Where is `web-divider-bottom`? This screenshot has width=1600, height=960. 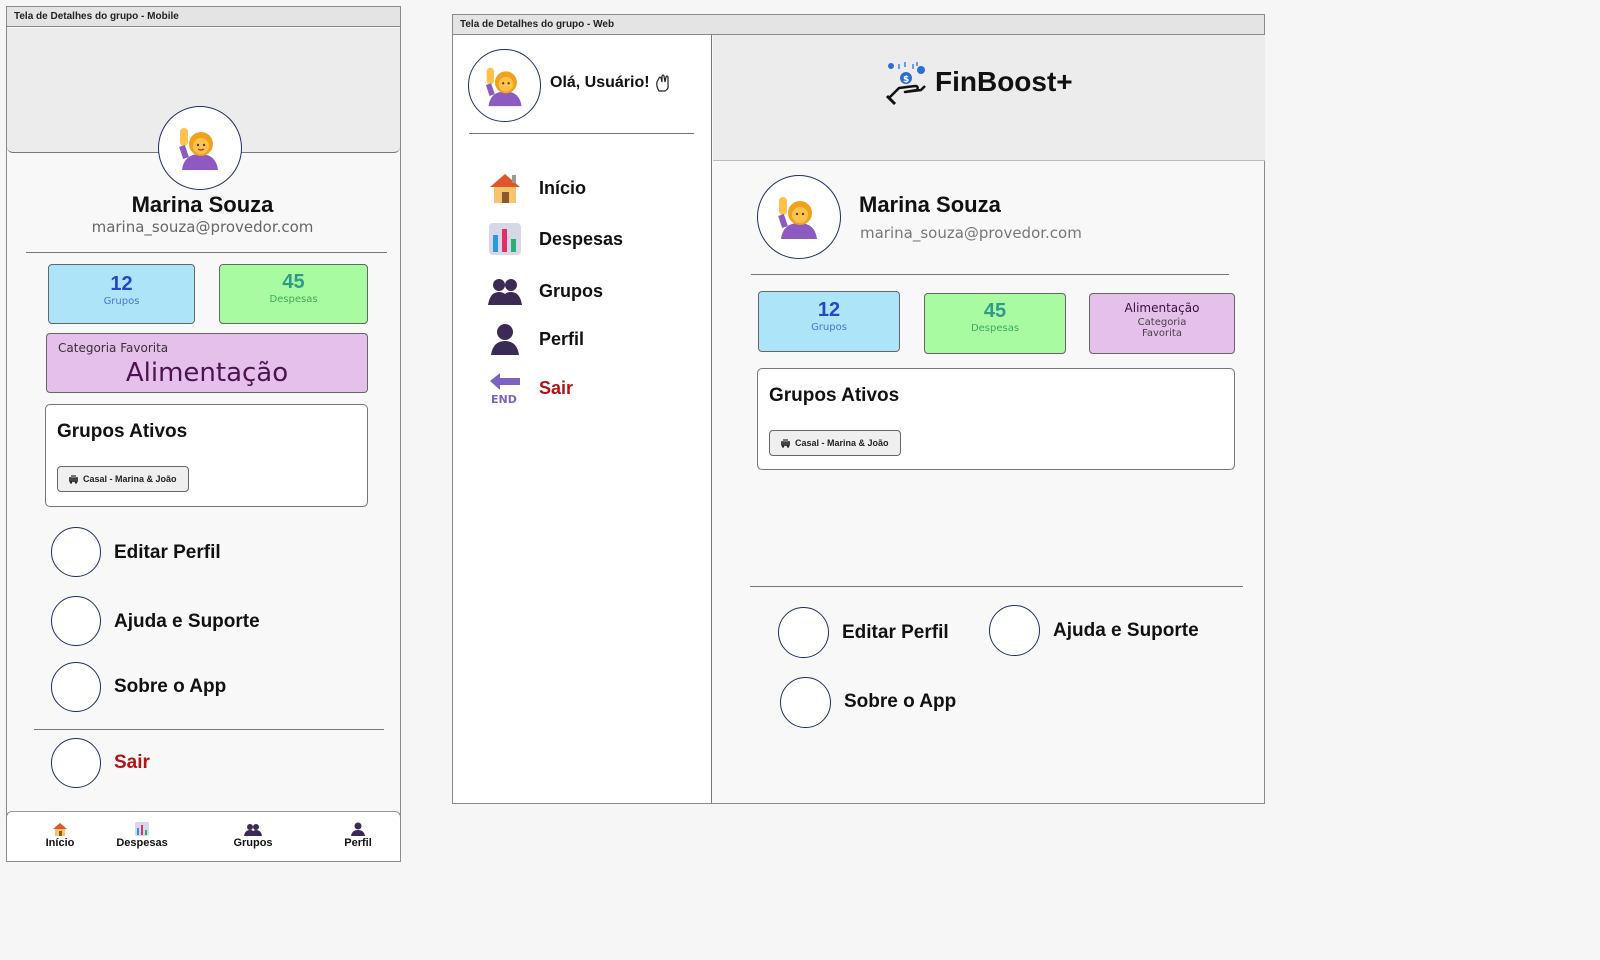
web-divider-bottom is located at coordinates (996, 586).